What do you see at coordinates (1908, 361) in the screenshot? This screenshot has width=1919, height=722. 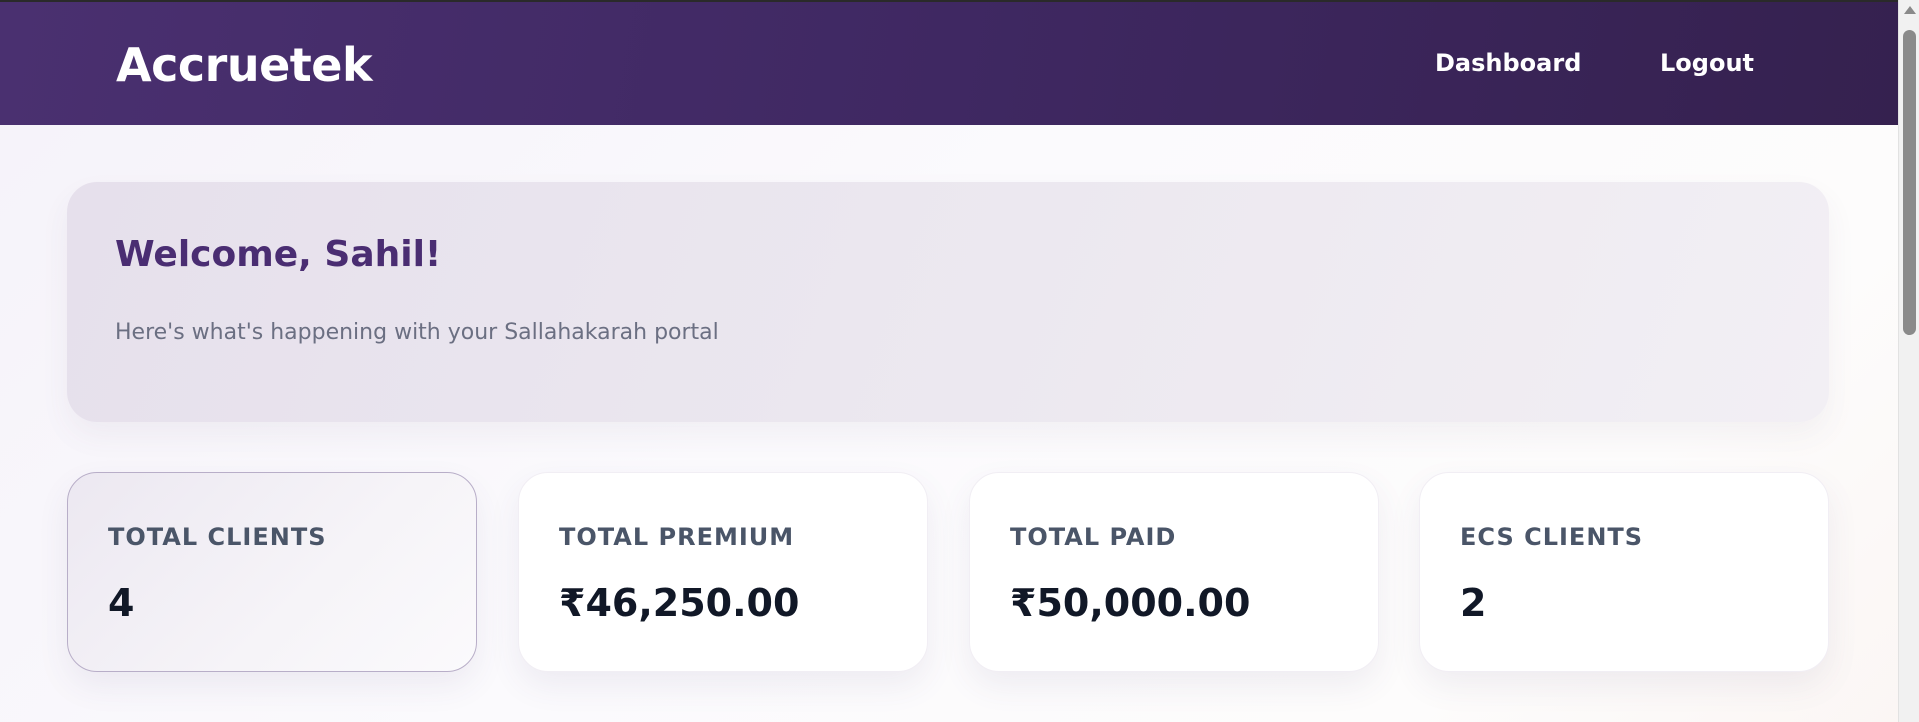 I see `vertical-scrollbar` at bounding box center [1908, 361].